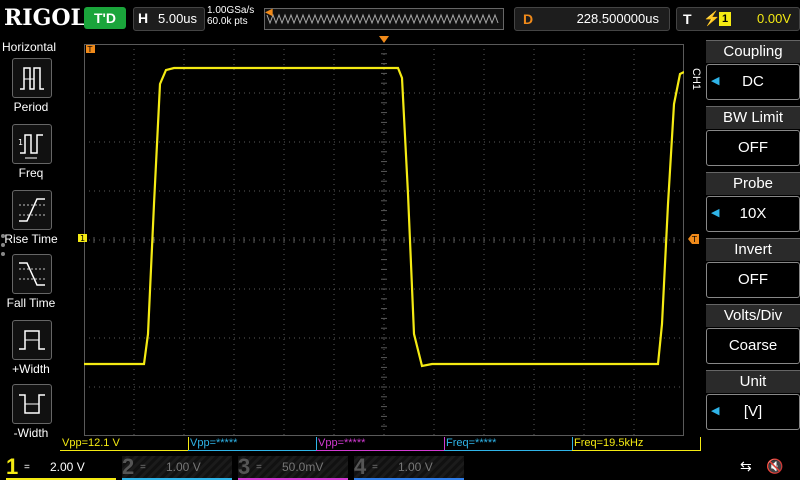 Image resolution: width=800 pixels, height=480 pixels. Describe the element at coordinates (31, 433) in the screenshot. I see `negative-width-label: -Width` at that location.